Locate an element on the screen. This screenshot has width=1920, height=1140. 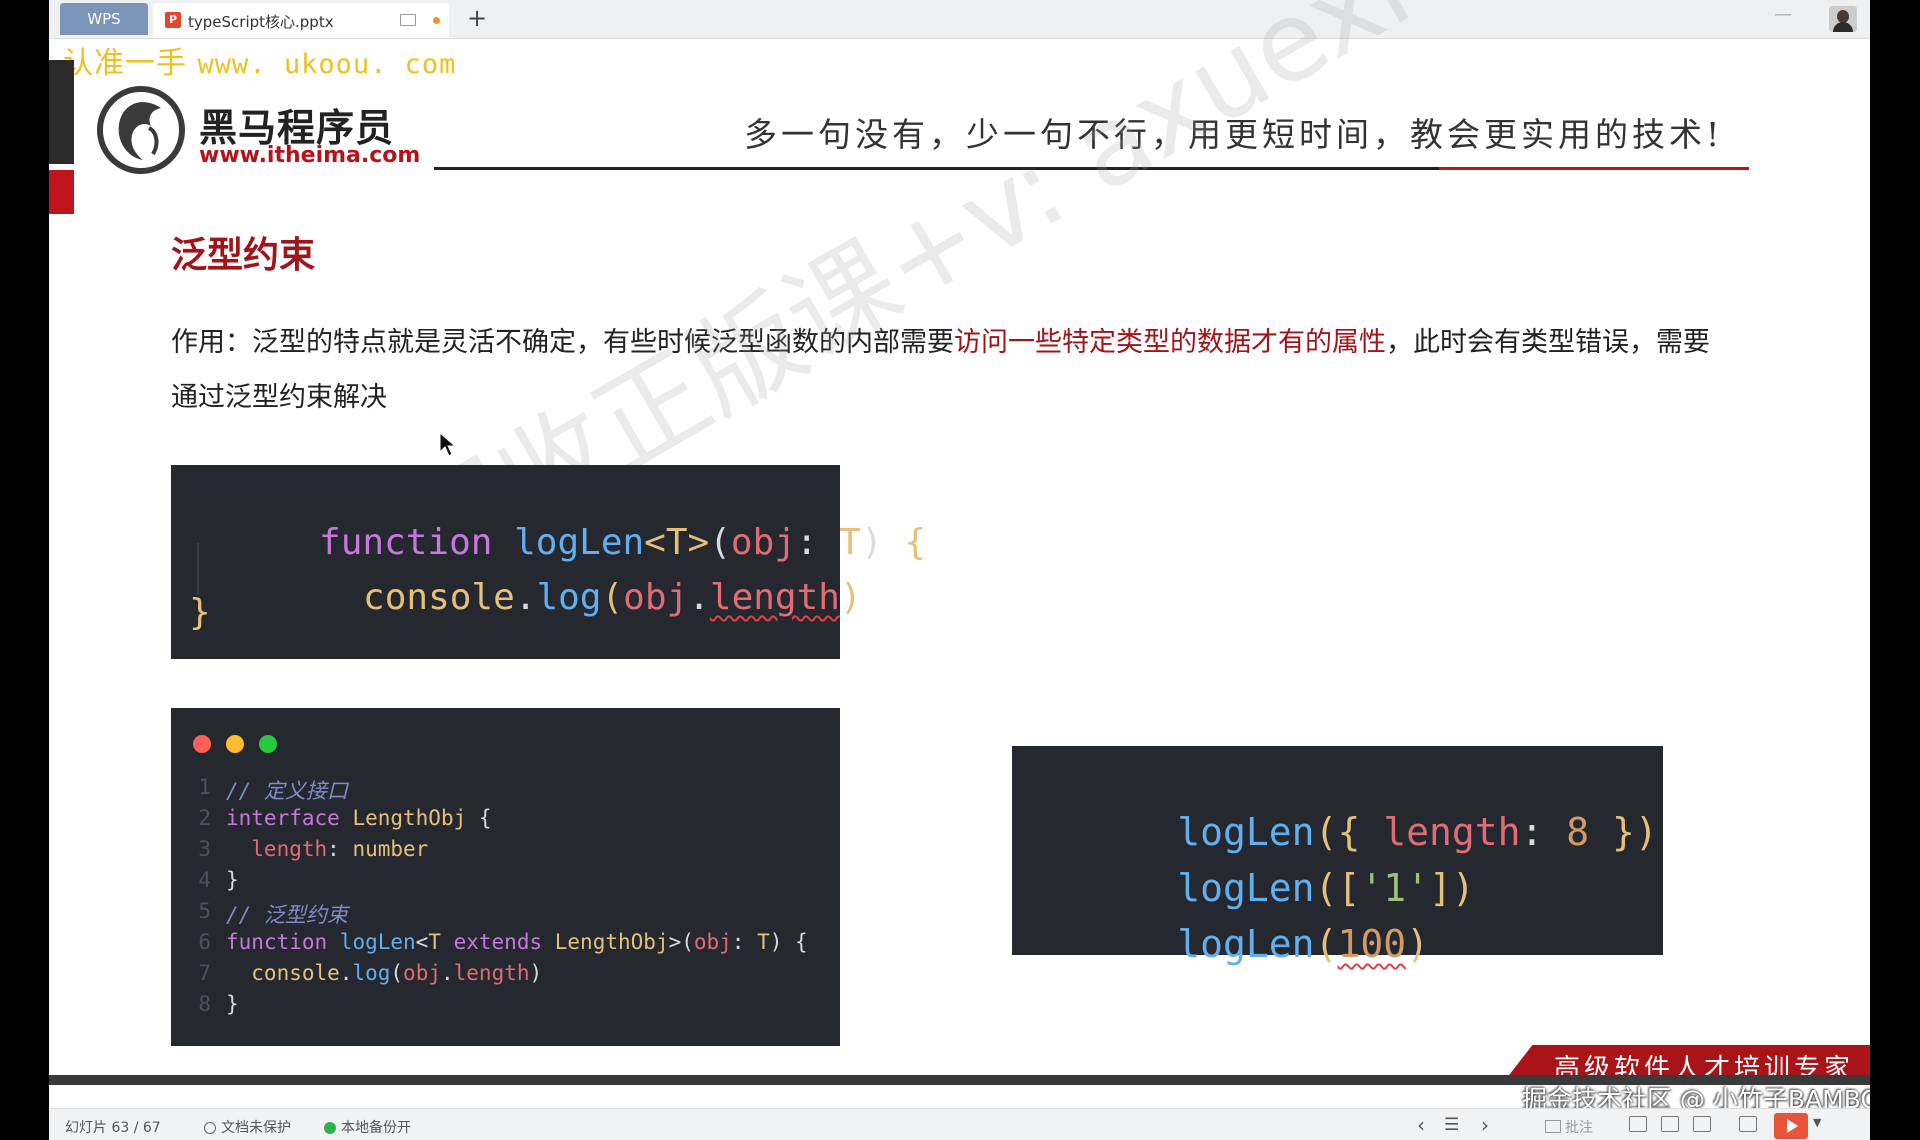
title-bar: WPS P typeScript核心.pptx + — is located at coordinates (959, 19).